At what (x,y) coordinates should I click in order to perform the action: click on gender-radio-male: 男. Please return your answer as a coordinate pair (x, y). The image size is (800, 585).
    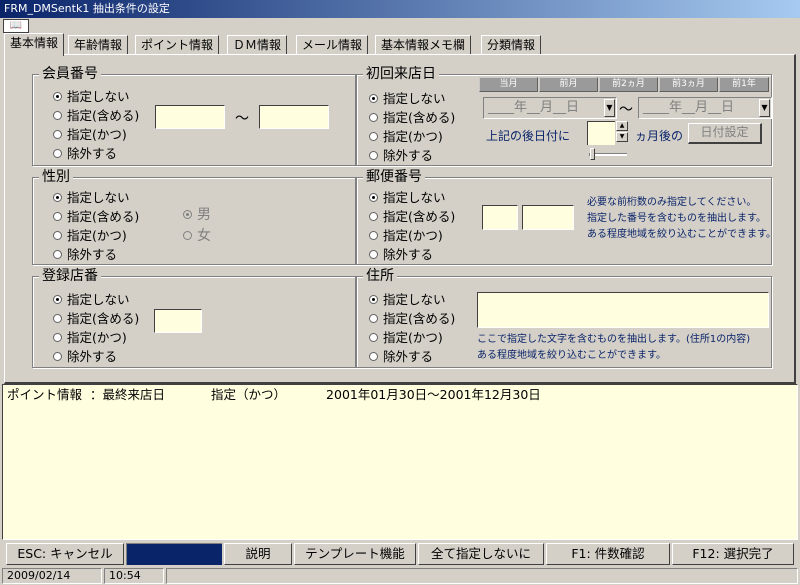
    Looking at the image, I should click on (197, 215).